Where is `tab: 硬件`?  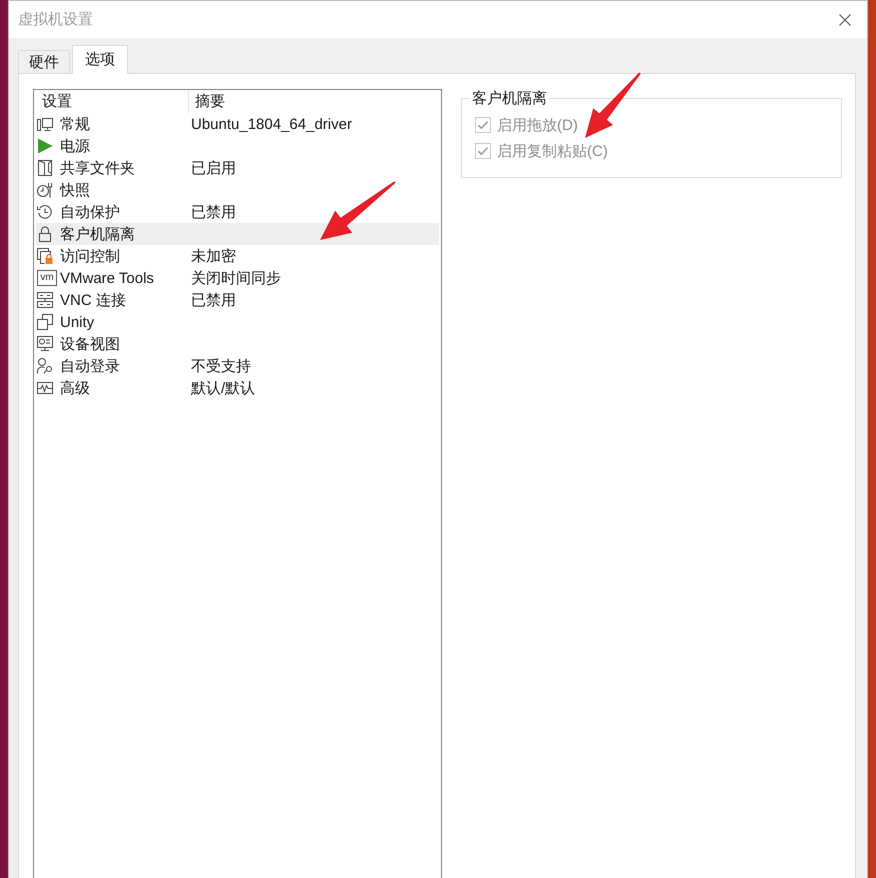
tab: 硬件 is located at coordinates (44, 62).